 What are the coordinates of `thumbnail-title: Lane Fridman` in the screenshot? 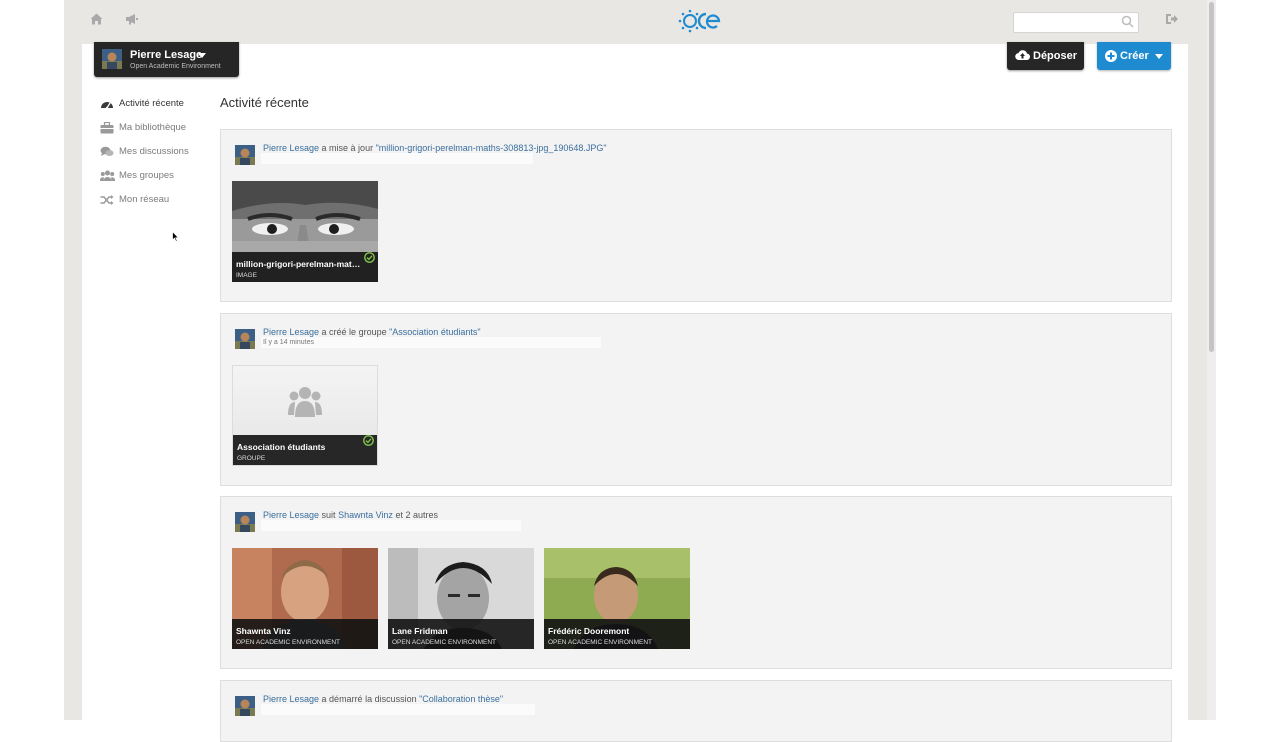 It's located at (420, 631).